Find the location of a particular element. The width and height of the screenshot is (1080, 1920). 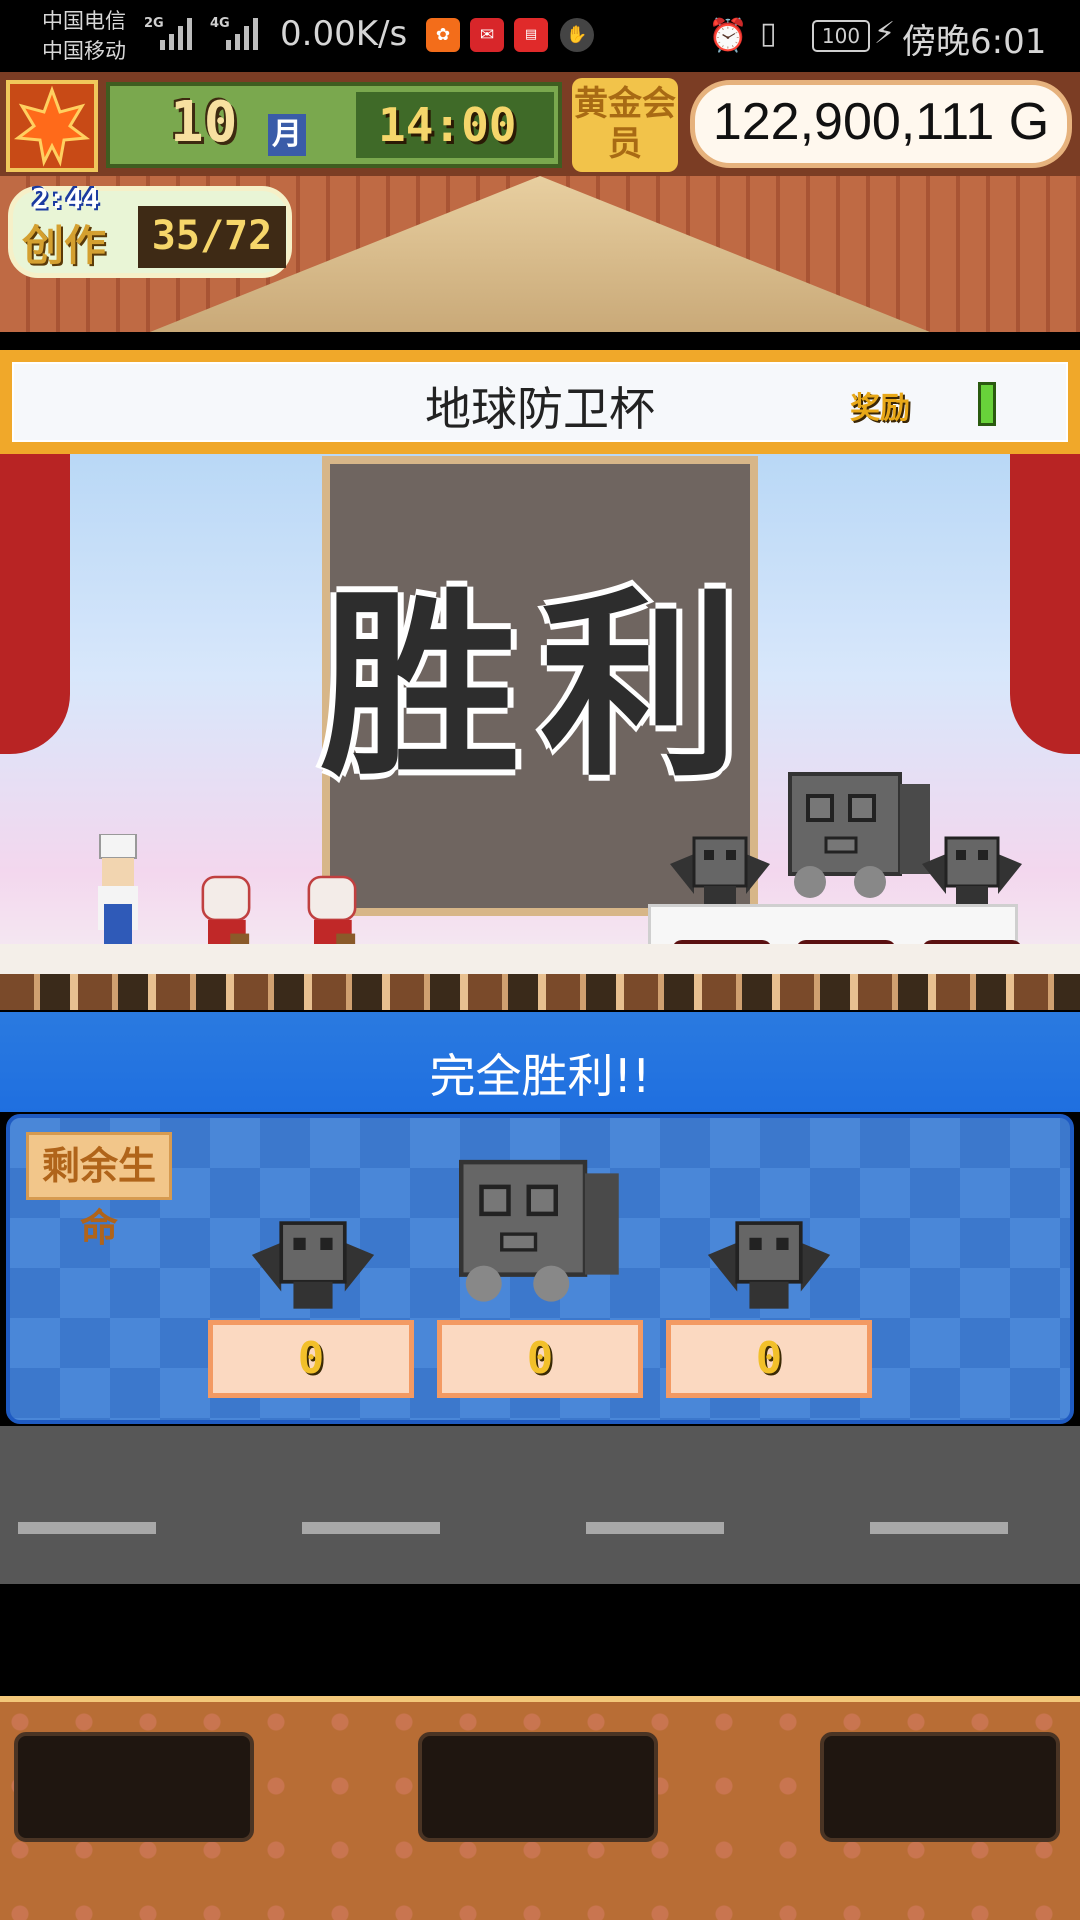

carrier-label: 中国移动 is located at coordinates (84, 51).